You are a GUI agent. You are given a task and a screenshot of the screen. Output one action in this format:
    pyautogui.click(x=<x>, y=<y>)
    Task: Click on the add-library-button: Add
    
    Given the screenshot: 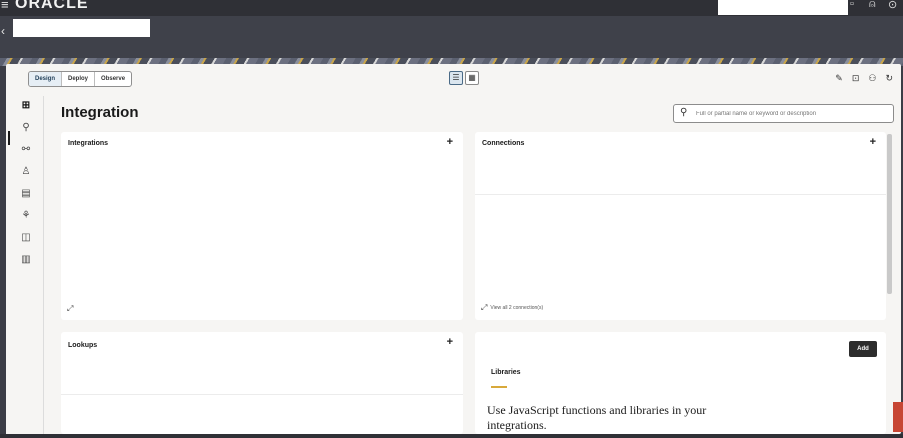 What is the action you would take?
    pyautogui.click(x=863, y=349)
    